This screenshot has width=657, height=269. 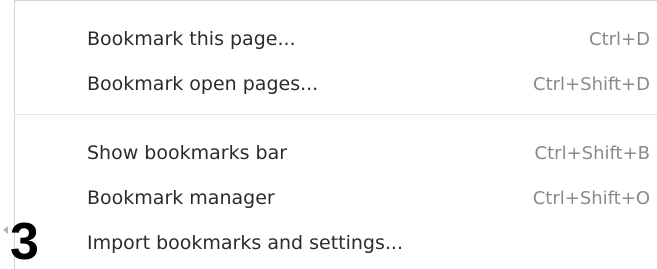 What do you see at coordinates (591, 198) in the screenshot?
I see `menu-item-shortcut: Ctrl+Shift+O` at bounding box center [591, 198].